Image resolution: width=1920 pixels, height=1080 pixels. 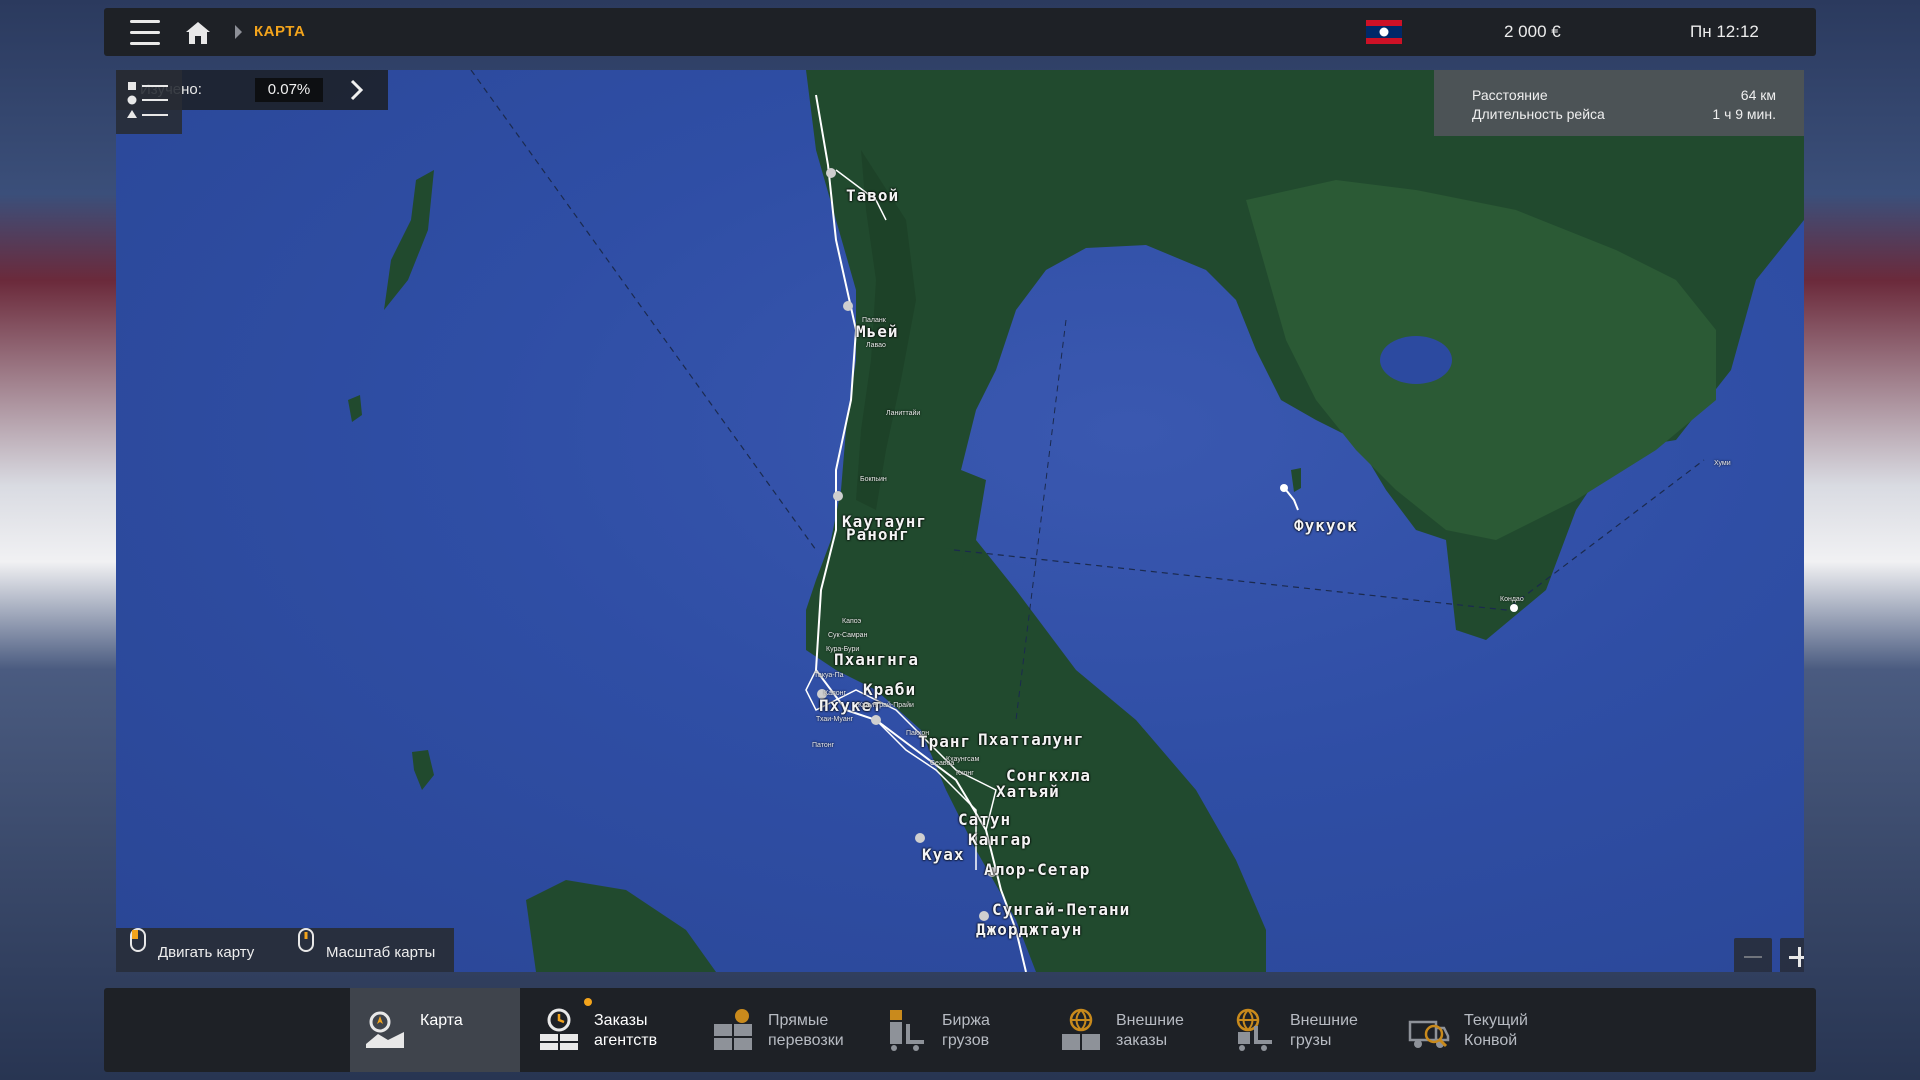 I want to click on city-label: Ранонг, so click(x=878, y=534).